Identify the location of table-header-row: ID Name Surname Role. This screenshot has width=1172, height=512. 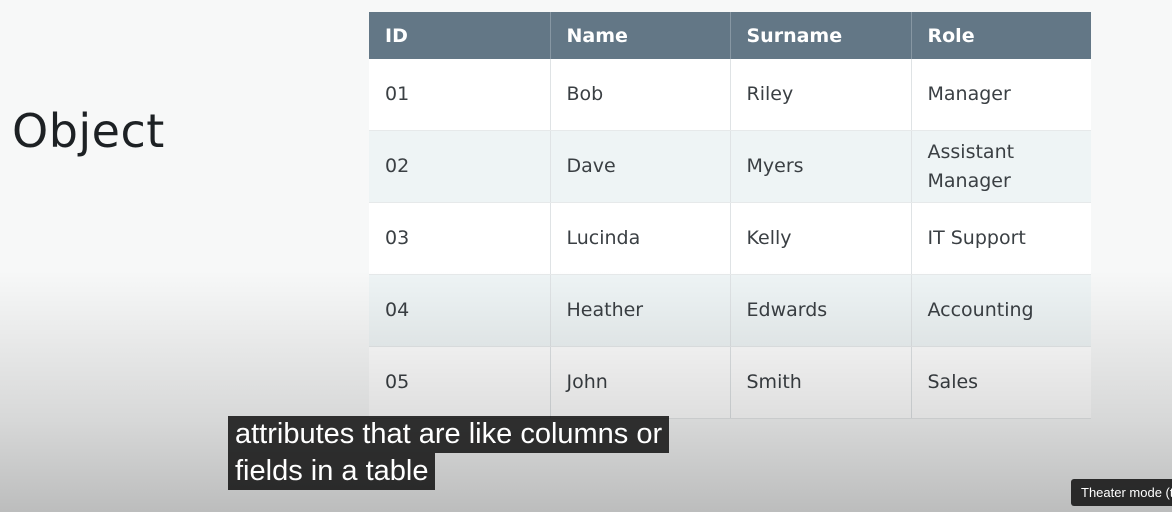
(730, 35).